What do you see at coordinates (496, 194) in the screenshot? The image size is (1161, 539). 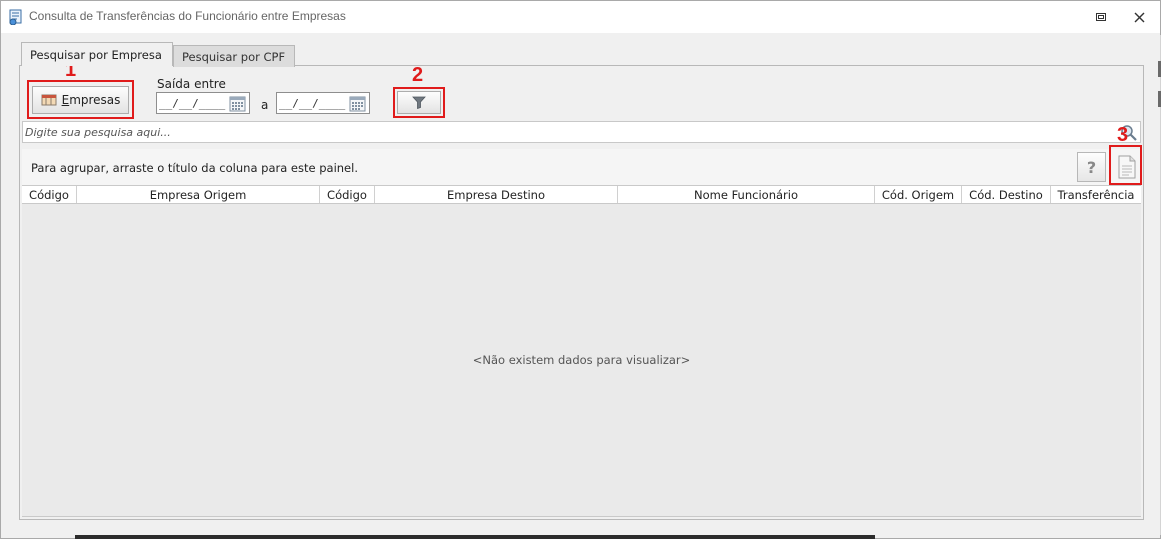 I see `column-header-empresa-destino: Empresa Destino` at bounding box center [496, 194].